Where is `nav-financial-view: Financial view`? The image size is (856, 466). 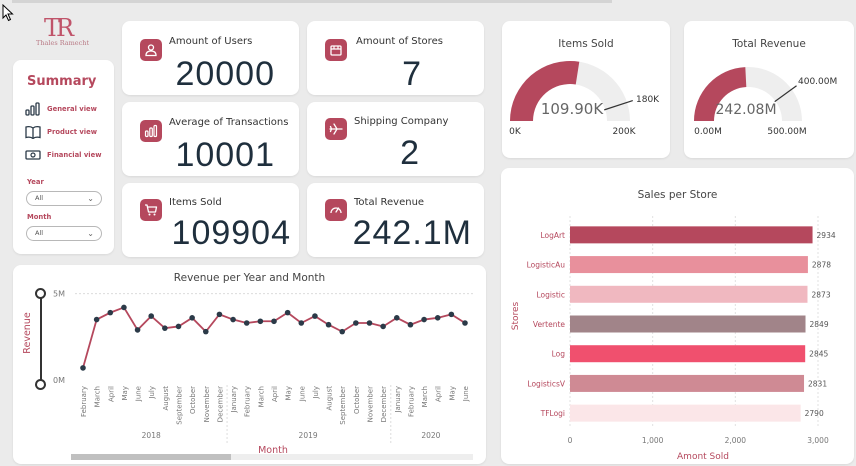 nav-financial-view: Financial view is located at coordinates (63, 155).